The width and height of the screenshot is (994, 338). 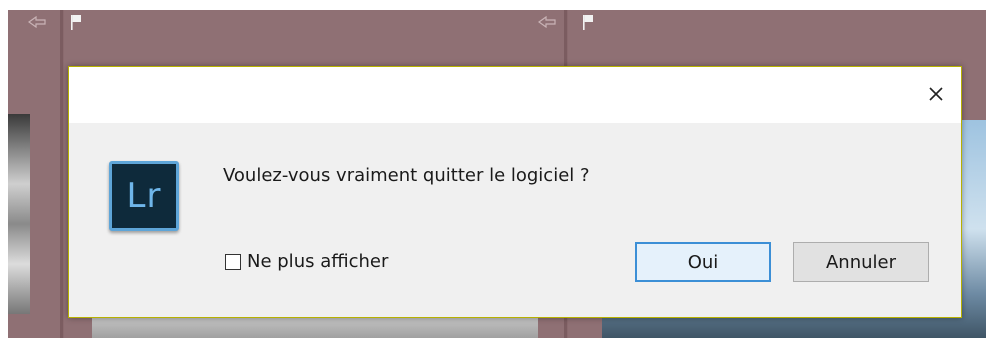 I want to click on lightroom-icon: Lr, so click(x=144, y=196).